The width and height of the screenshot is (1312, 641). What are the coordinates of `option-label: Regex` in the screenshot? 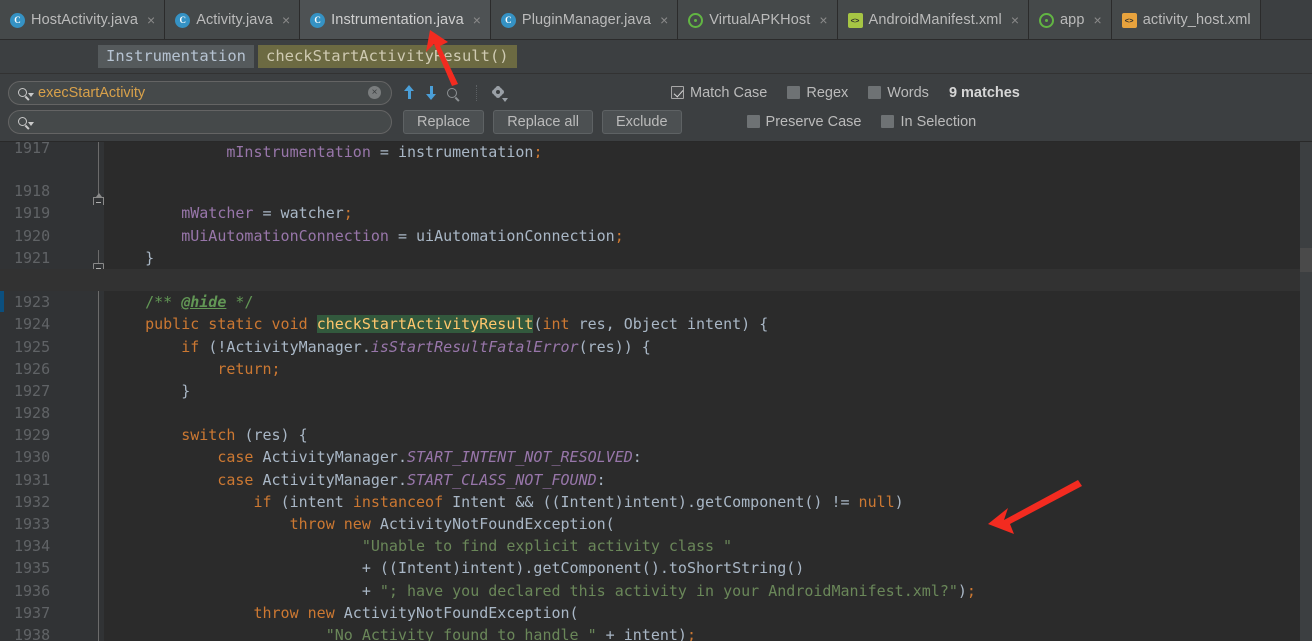 It's located at (827, 92).